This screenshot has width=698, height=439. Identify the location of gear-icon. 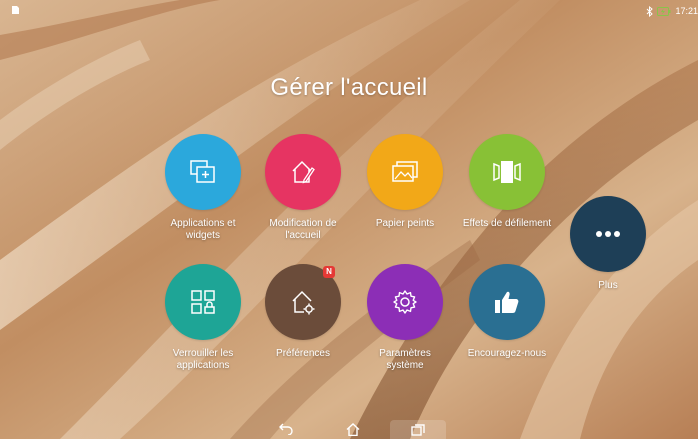
(405, 302).